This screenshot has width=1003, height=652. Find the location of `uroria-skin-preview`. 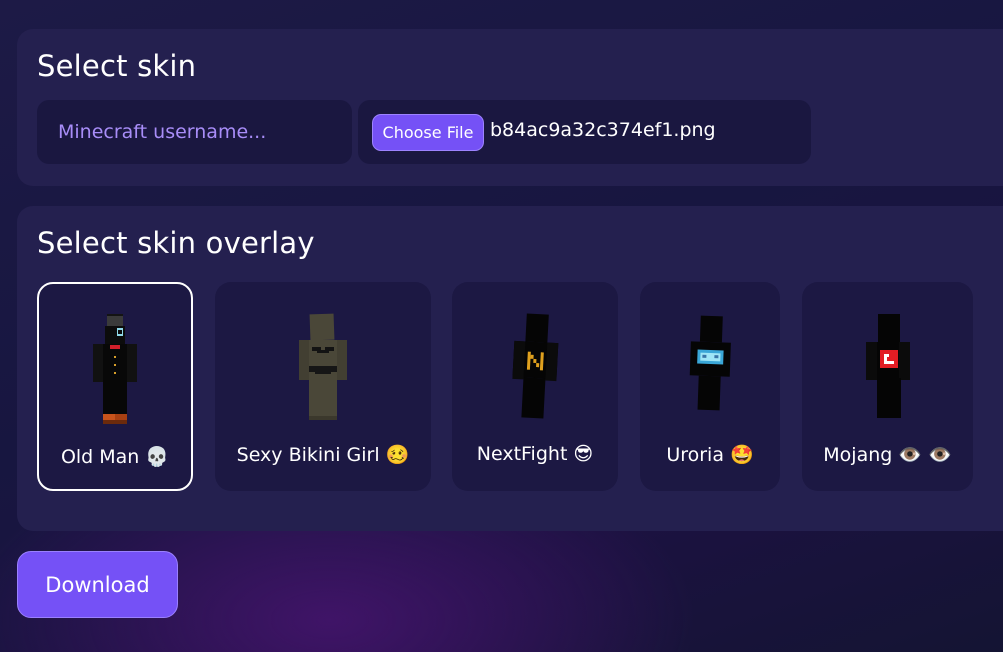

uroria-skin-preview is located at coordinates (710, 363).